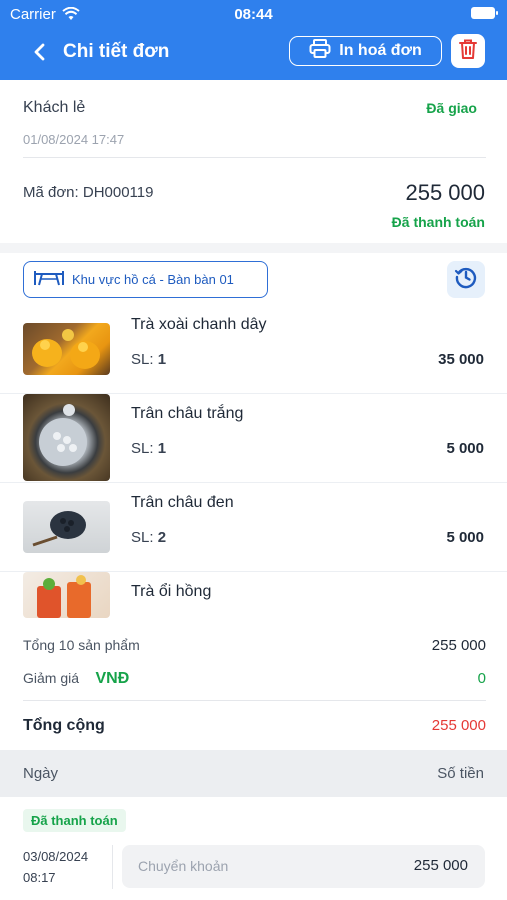 Image resolution: width=507 pixels, height=900 pixels. What do you see at coordinates (162, 537) in the screenshot?
I see `qty-value: 2` at bounding box center [162, 537].